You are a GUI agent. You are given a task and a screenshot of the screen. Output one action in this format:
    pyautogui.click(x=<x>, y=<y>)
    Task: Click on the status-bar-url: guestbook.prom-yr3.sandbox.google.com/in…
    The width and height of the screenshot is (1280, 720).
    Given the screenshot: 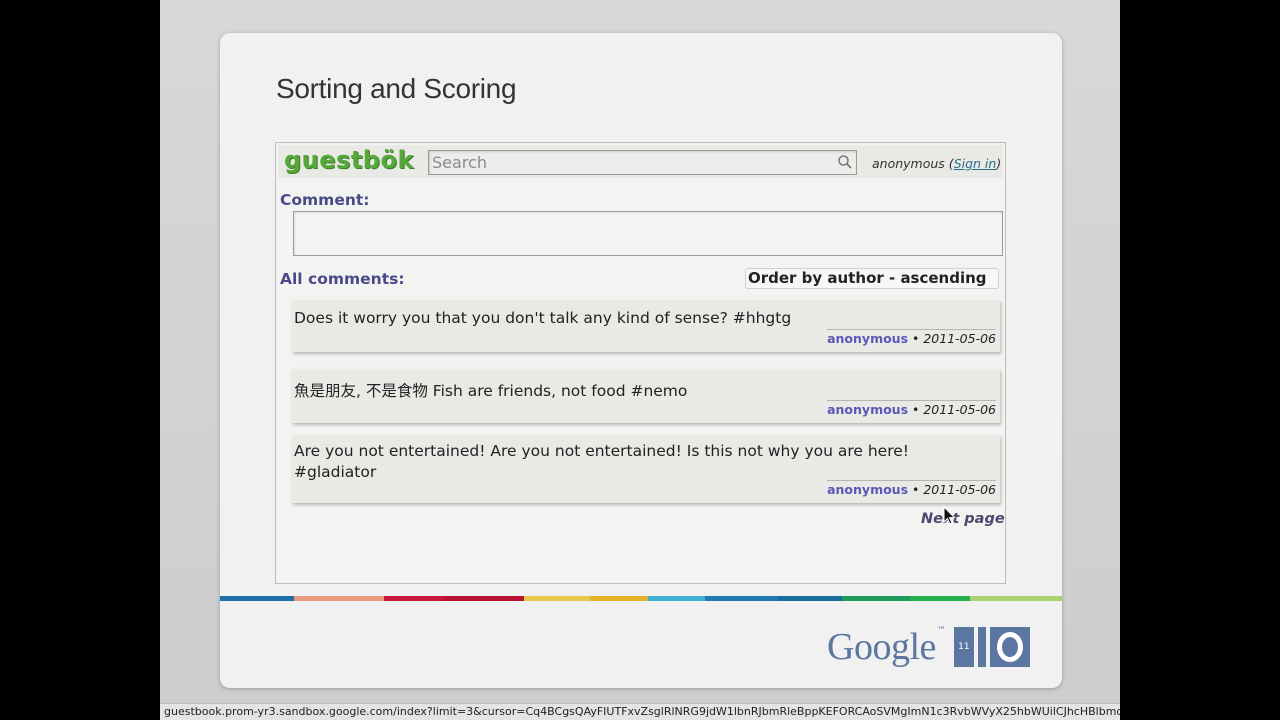 What is the action you would take?
    pyautogui.click(x=640, y=711)
    